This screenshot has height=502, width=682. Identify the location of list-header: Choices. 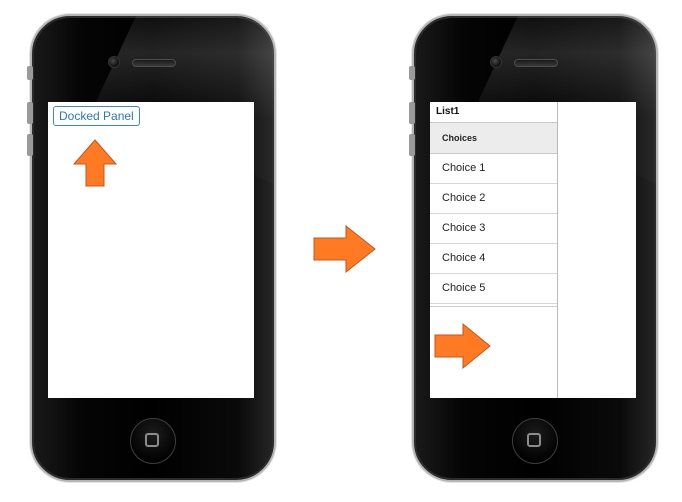
(493, 138).